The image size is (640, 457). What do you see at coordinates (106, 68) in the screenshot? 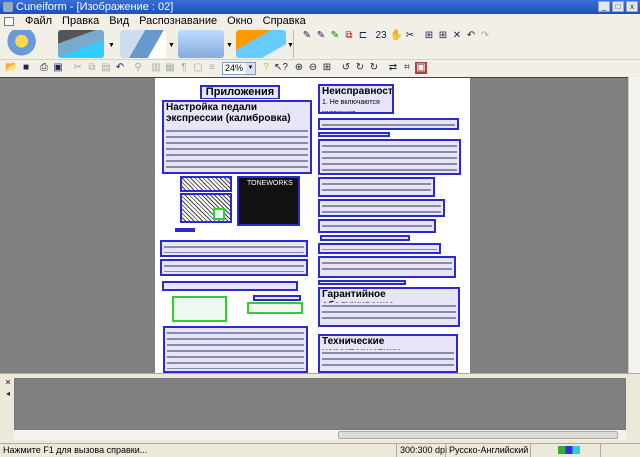
I see `paste-icon: ▤` at bounding box center [106, 68].